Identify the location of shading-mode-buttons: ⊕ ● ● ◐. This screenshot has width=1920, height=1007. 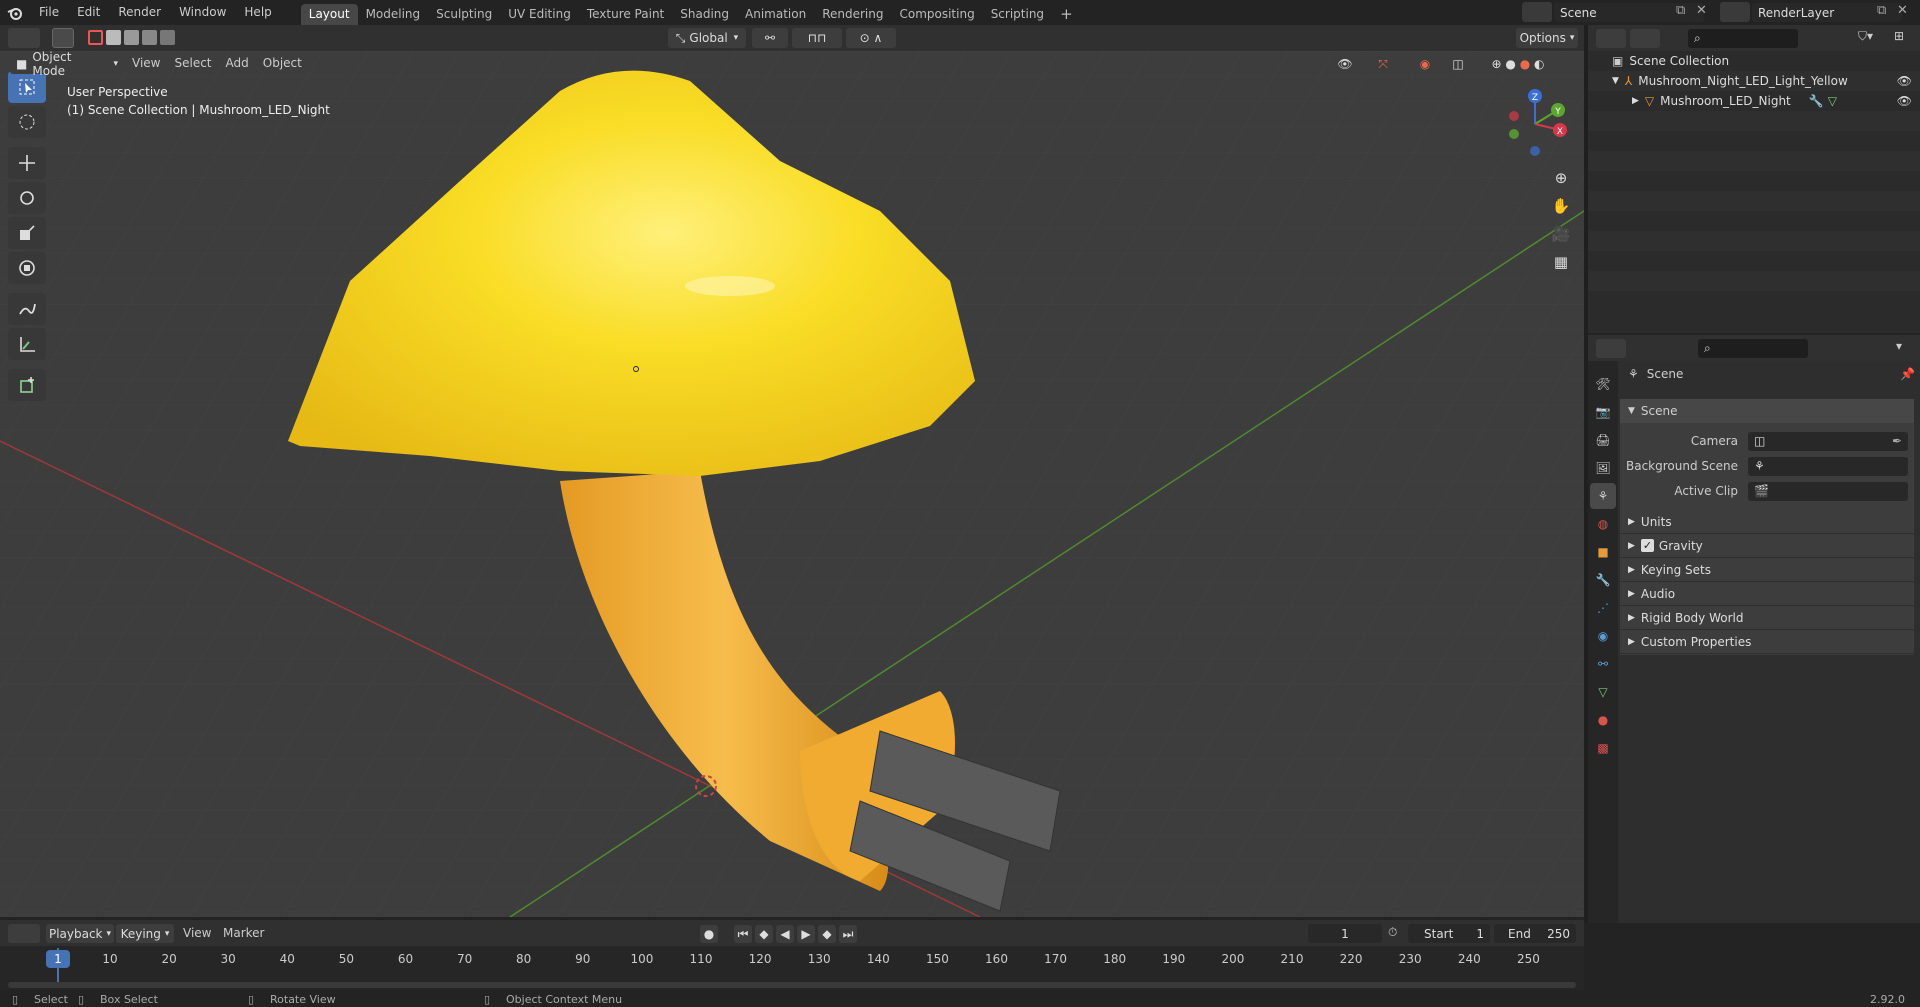
(1518, 64).